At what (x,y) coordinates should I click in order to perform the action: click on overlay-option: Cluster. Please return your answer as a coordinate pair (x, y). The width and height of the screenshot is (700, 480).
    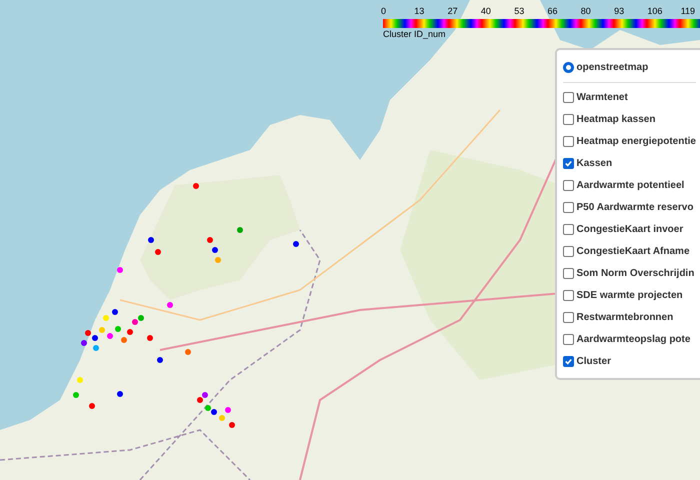
    Looking at the image, I should click on (629, 361).